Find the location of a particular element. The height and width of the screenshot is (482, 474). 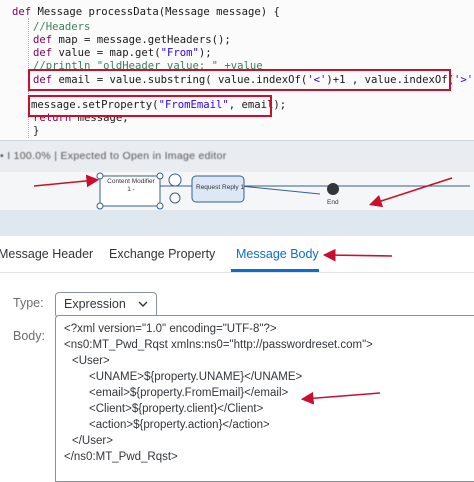

xml-line-5: <email>${property.FromEmail}</email> is located at coordinates (189, 393).